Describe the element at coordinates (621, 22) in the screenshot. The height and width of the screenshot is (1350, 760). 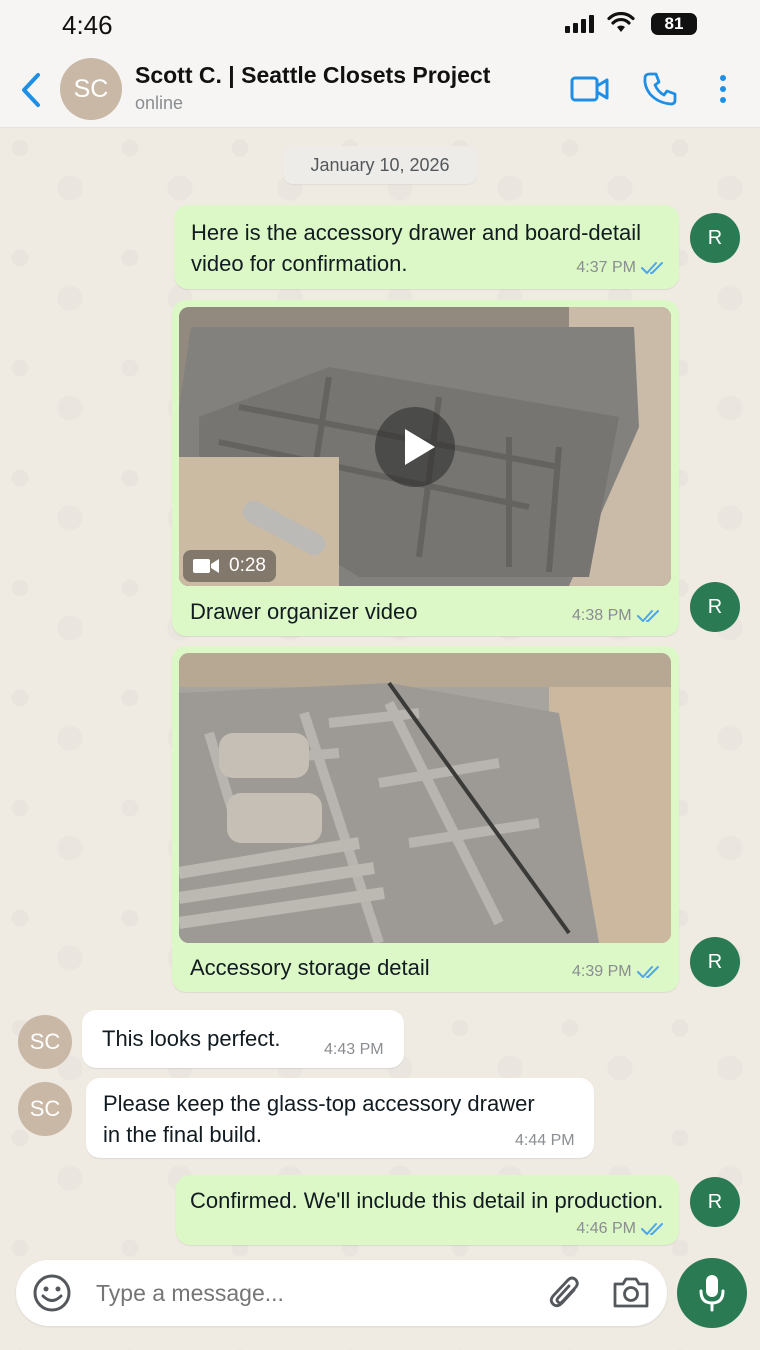
I see `wifi-icon` at that location.